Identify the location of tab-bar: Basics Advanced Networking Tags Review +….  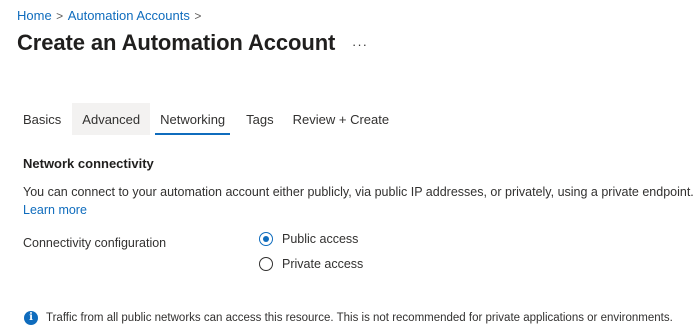
(203, 119).